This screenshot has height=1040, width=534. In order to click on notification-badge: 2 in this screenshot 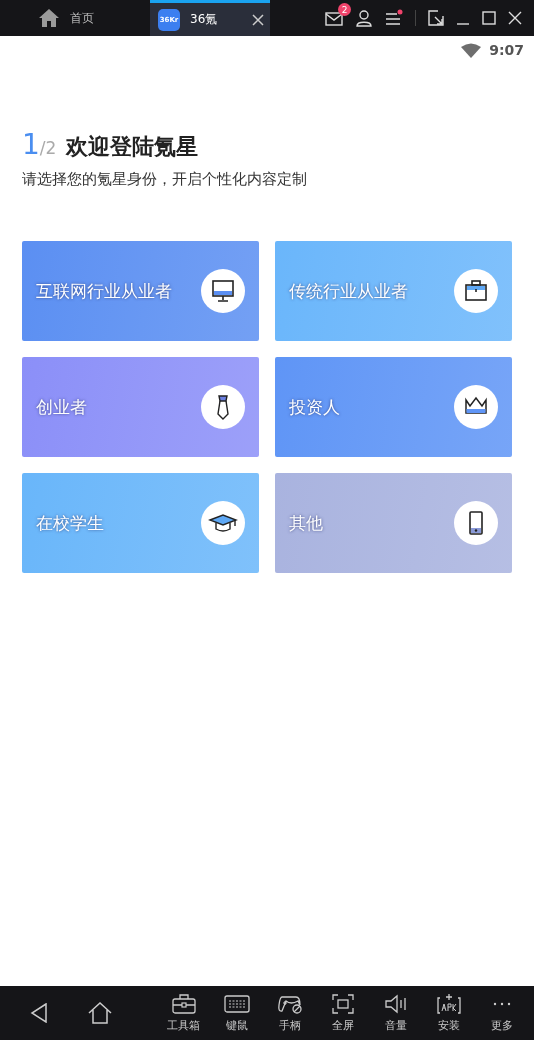, I will do `click(344, 9)`.